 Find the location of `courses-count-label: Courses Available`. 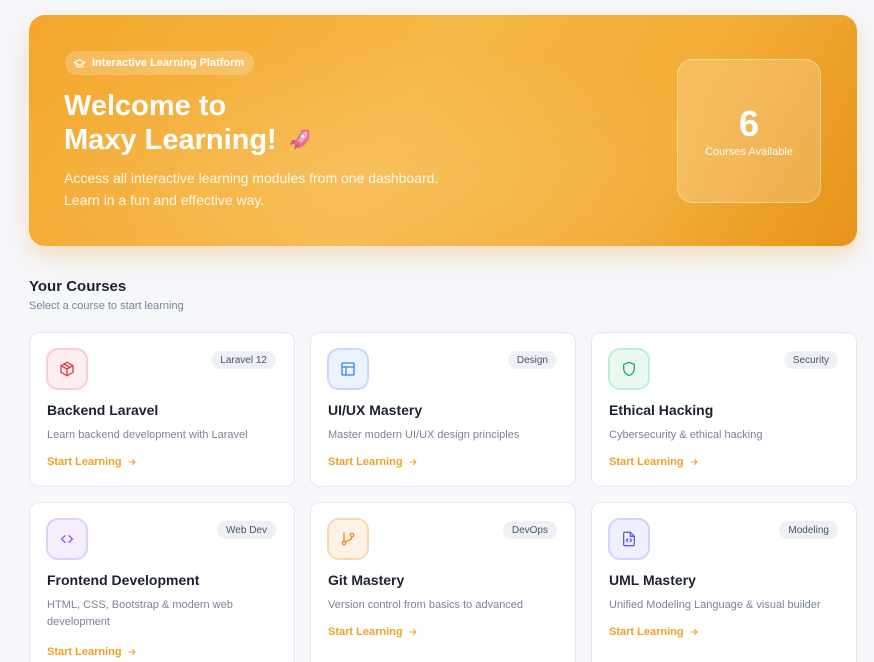

courses-count-label: Courses Available is located at coordinates (749, 152).